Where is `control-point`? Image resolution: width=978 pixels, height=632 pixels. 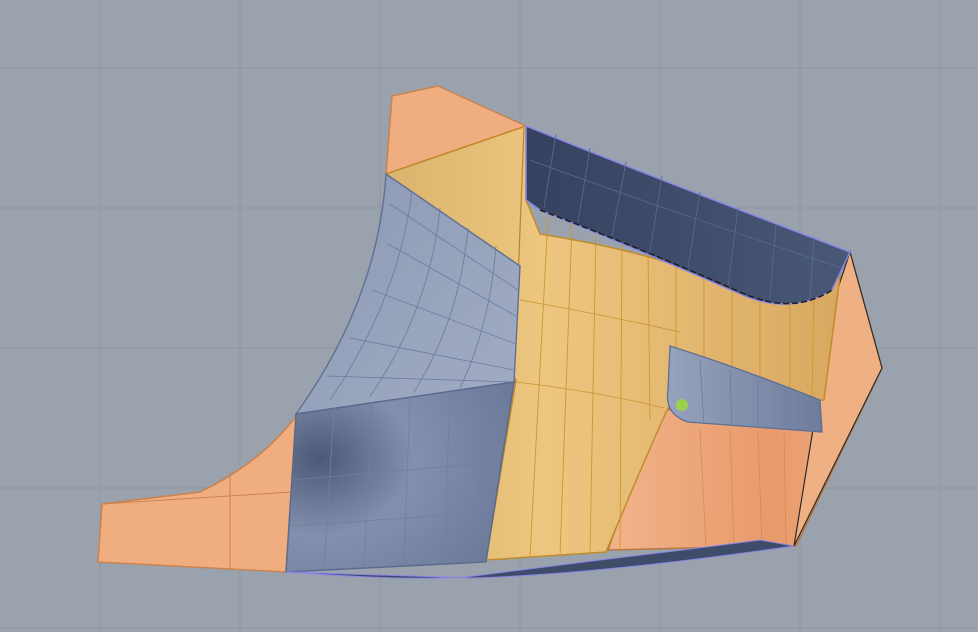 control-point is located at coordinates (682, 405).